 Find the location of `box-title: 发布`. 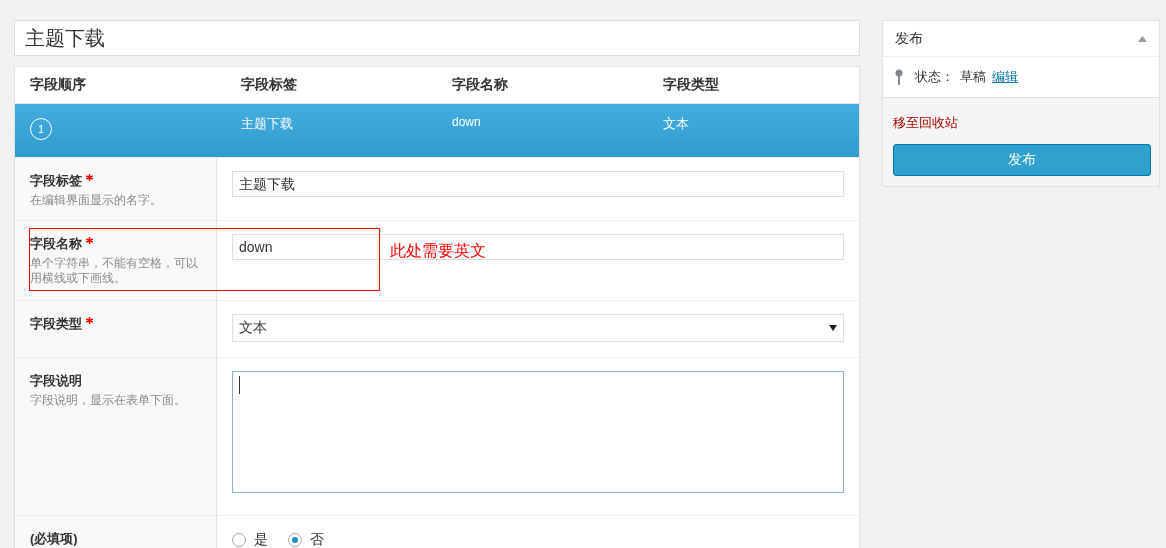

box-title: 发布 is located at coordinates (909, 38).